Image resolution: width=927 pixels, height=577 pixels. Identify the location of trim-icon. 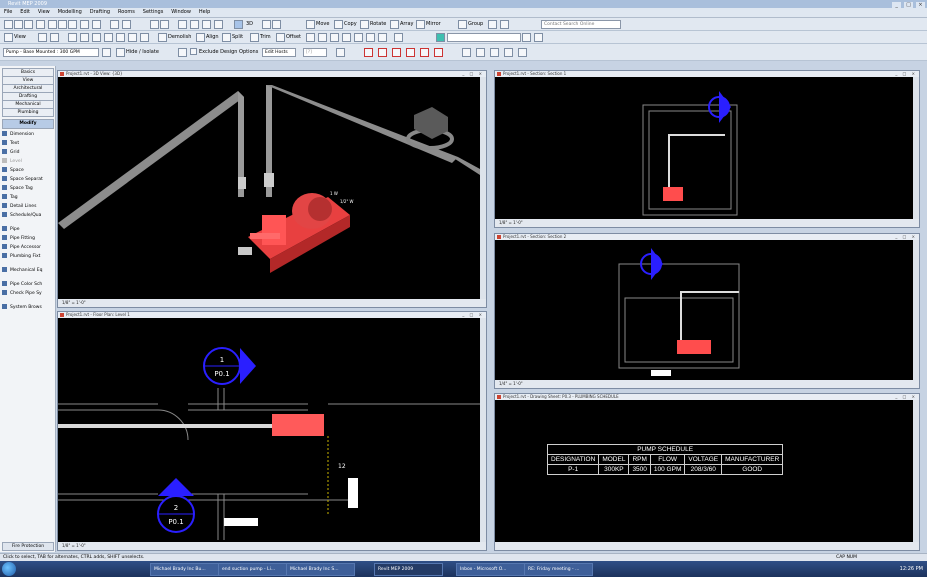
(254, 37).